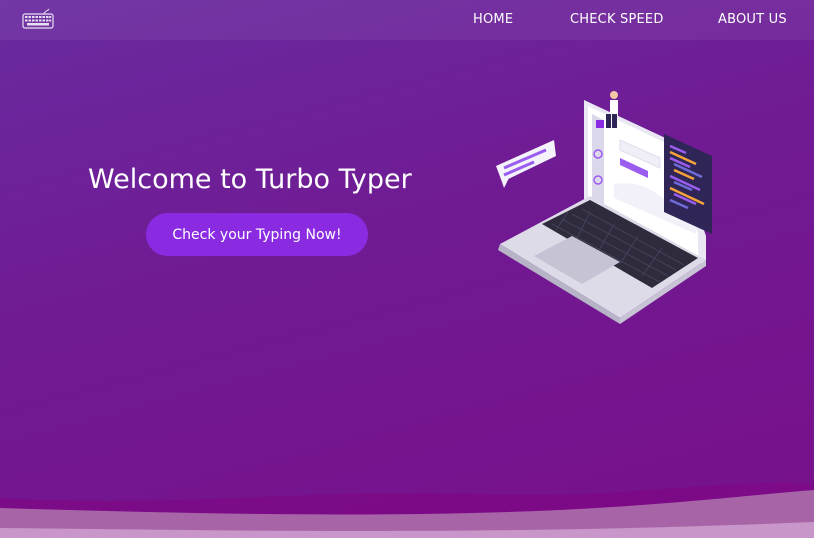  Describe the element at coordinates (407, 510) in the screenshot. I see `footer-waves` at that location.